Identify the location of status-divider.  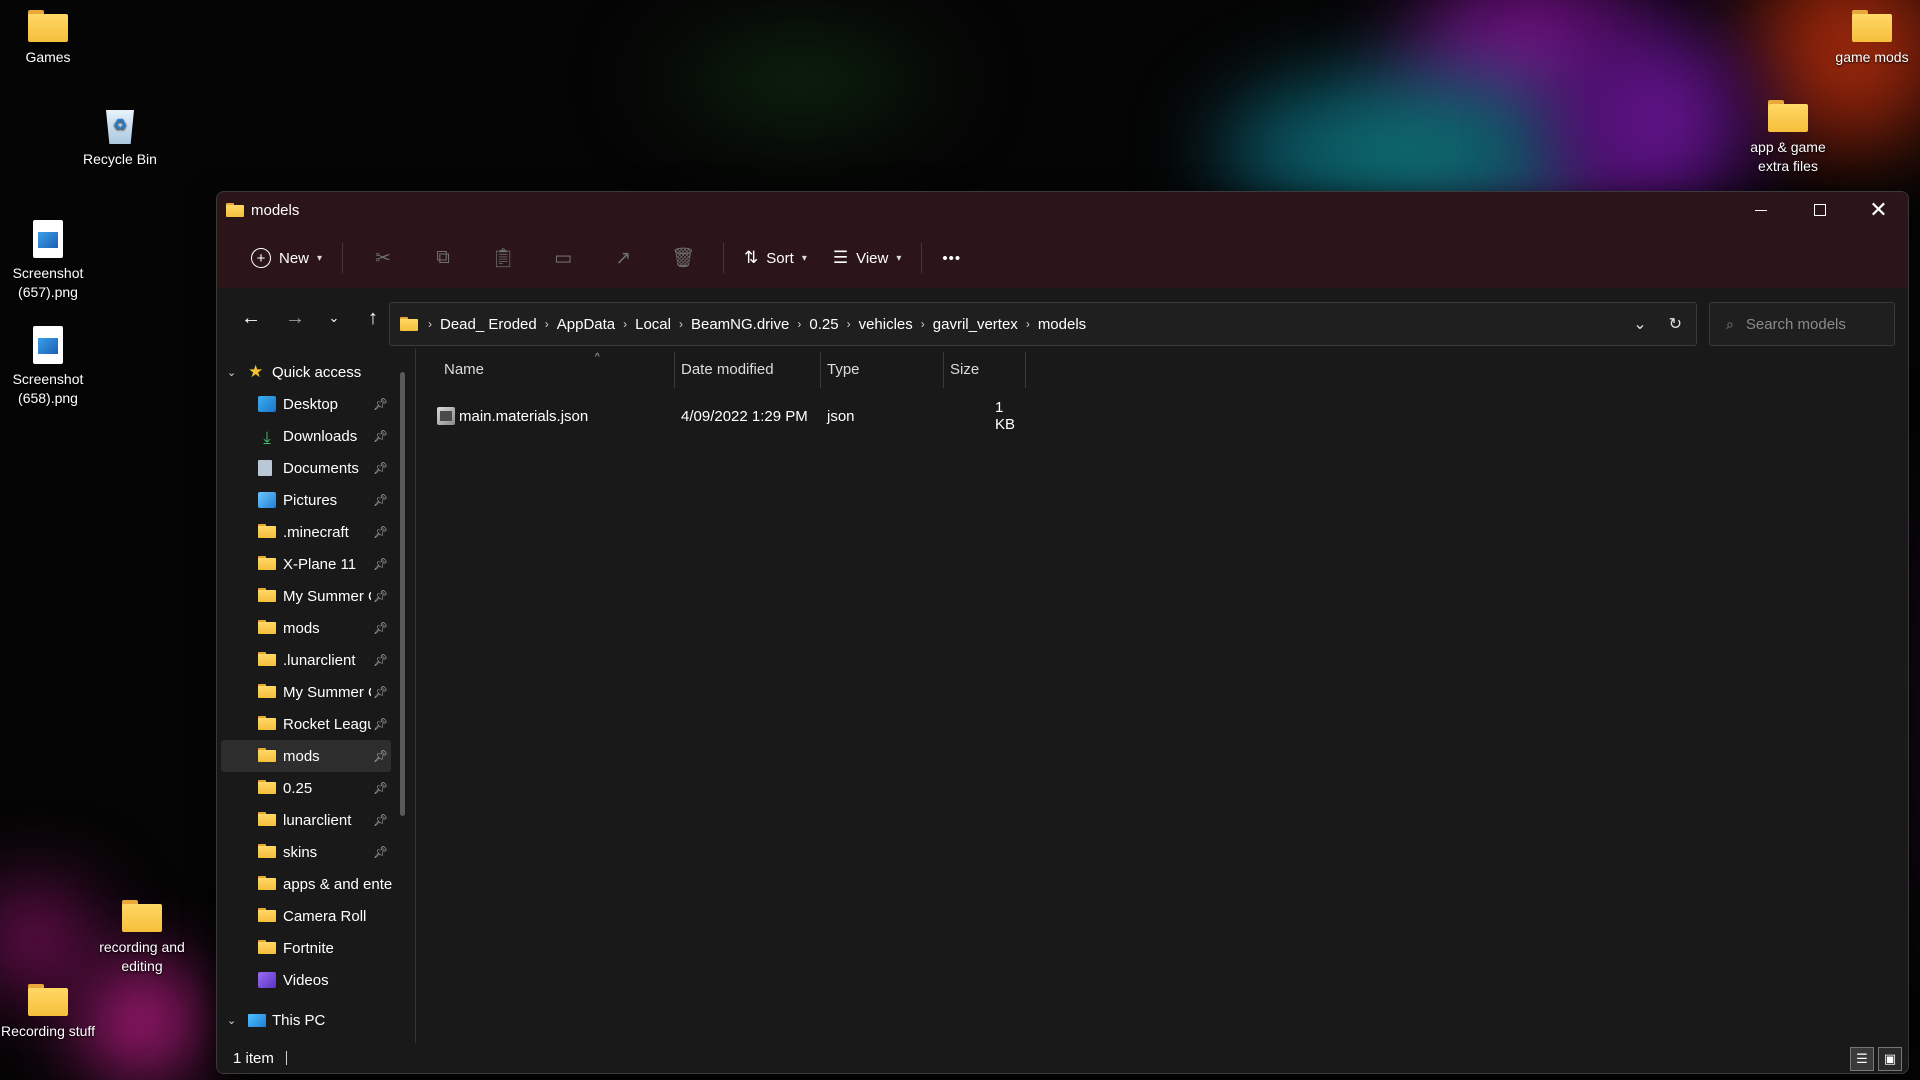
(286, 1058).